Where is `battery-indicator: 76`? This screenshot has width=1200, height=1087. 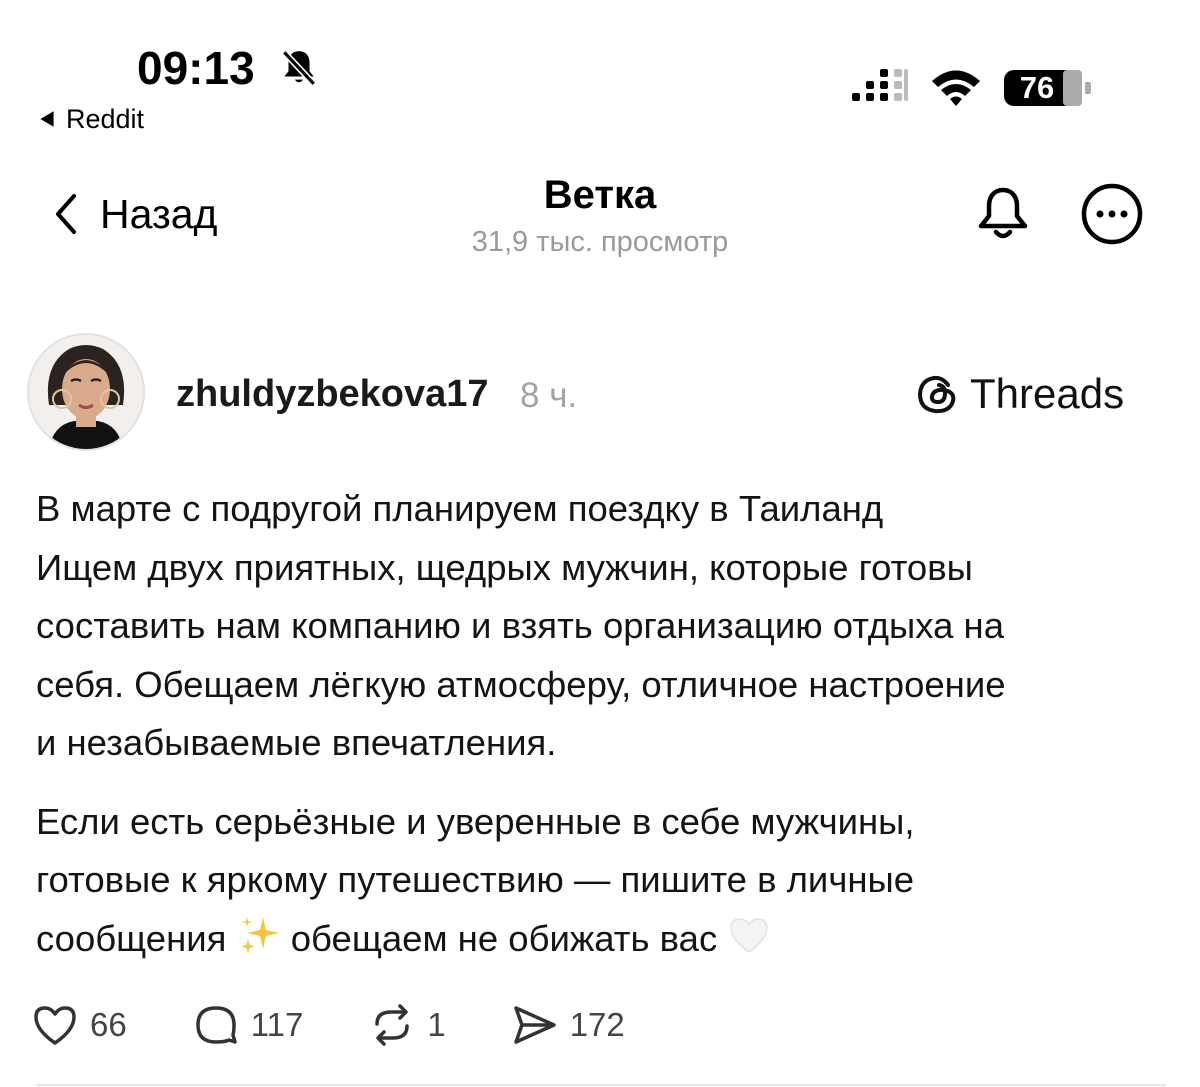
battery-indicator: 76 is located at coordinates (1048, 88).